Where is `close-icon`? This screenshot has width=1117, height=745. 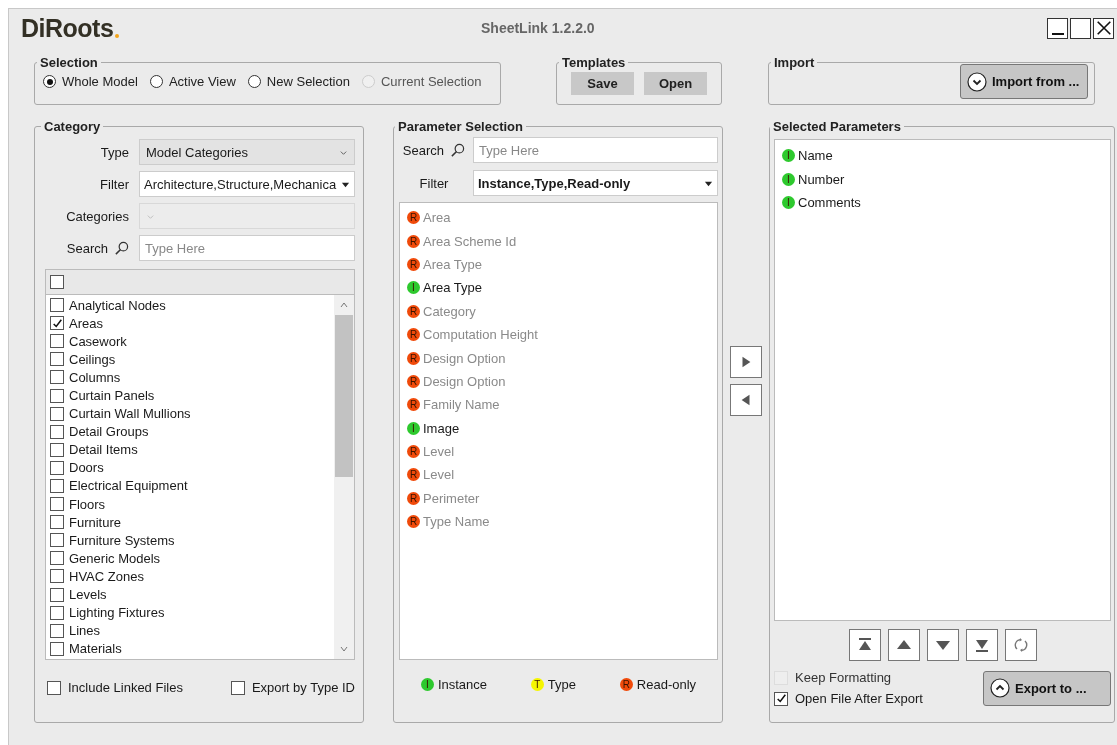 close-icon is located at coordinates (1103, 28).